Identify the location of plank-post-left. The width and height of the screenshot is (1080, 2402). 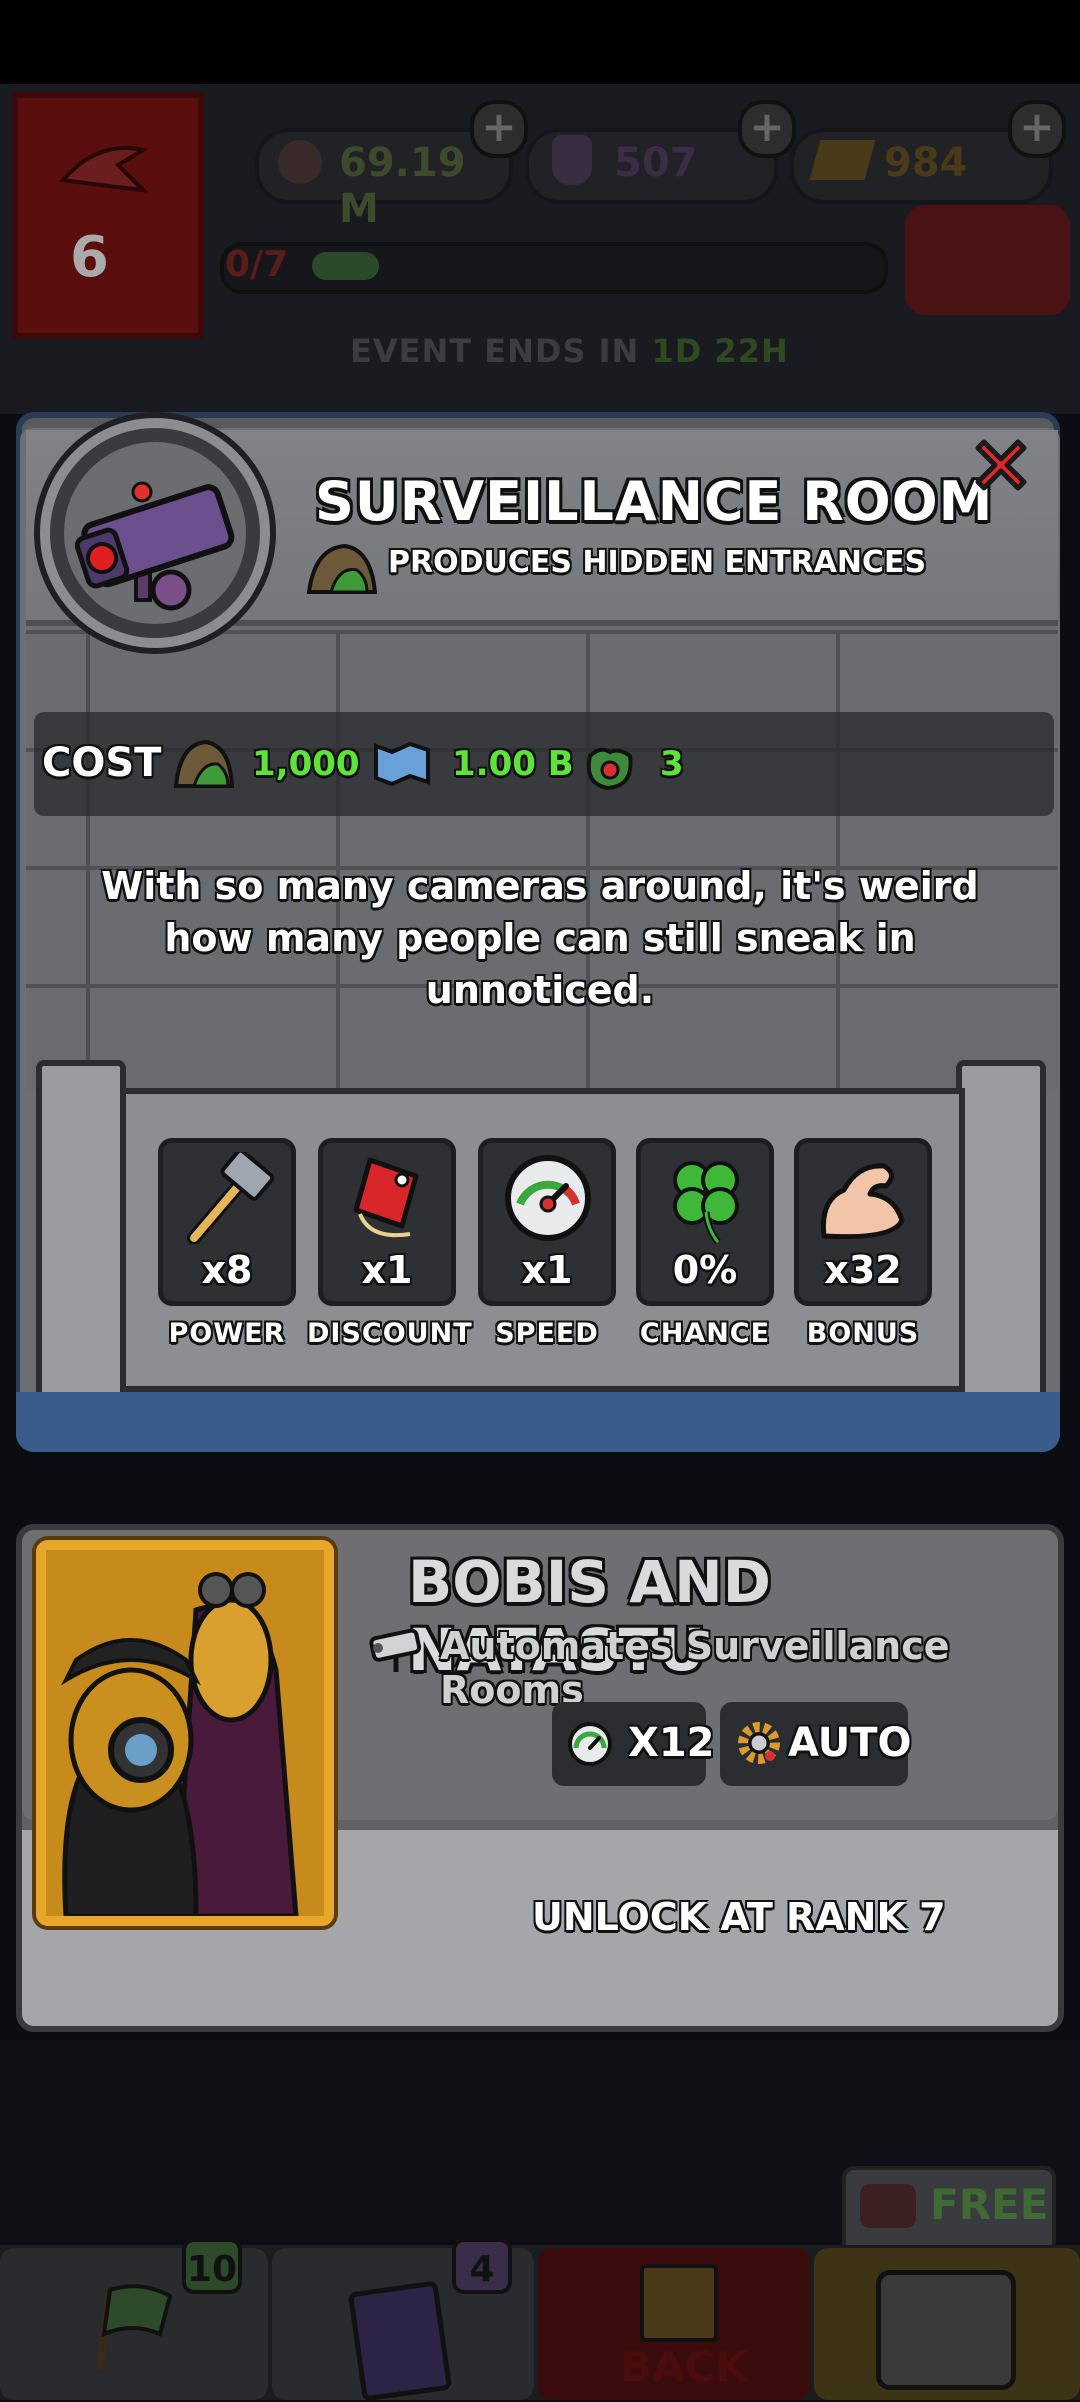
(81, 1245).